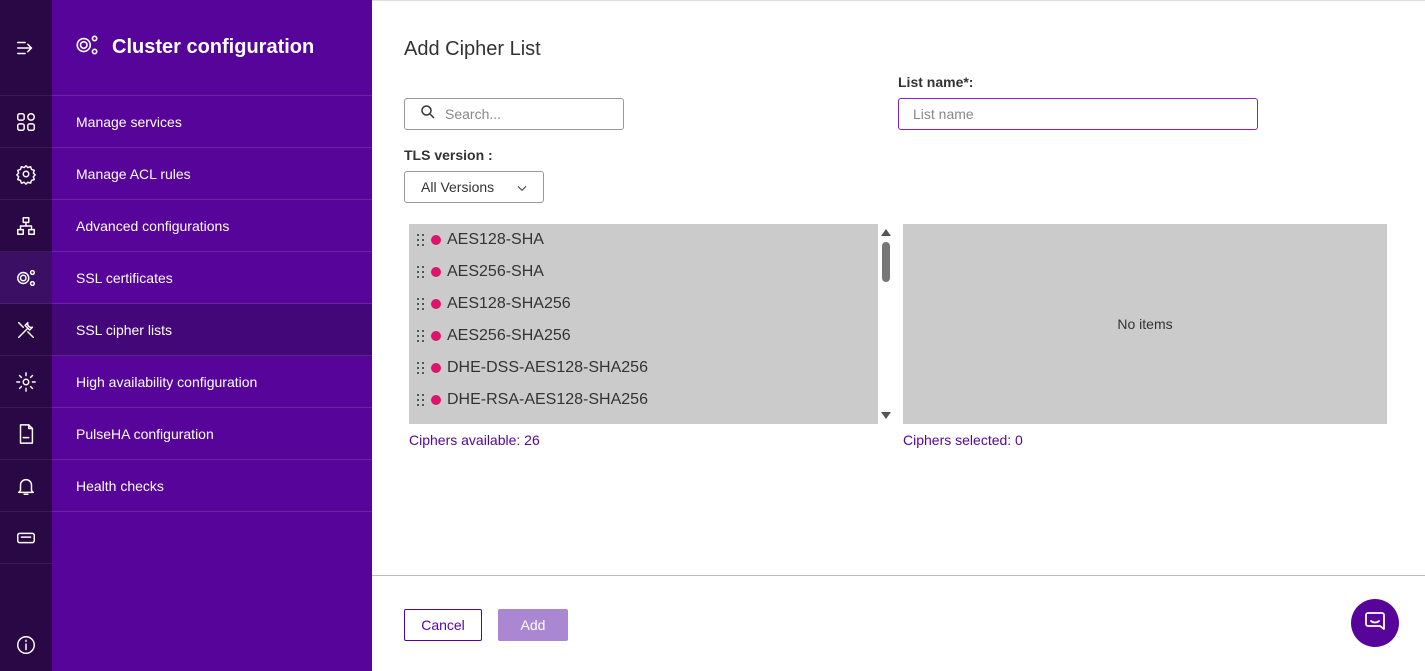  I want to click on sidebar-item-high-availability: High availability configuration, so click(212, 382).